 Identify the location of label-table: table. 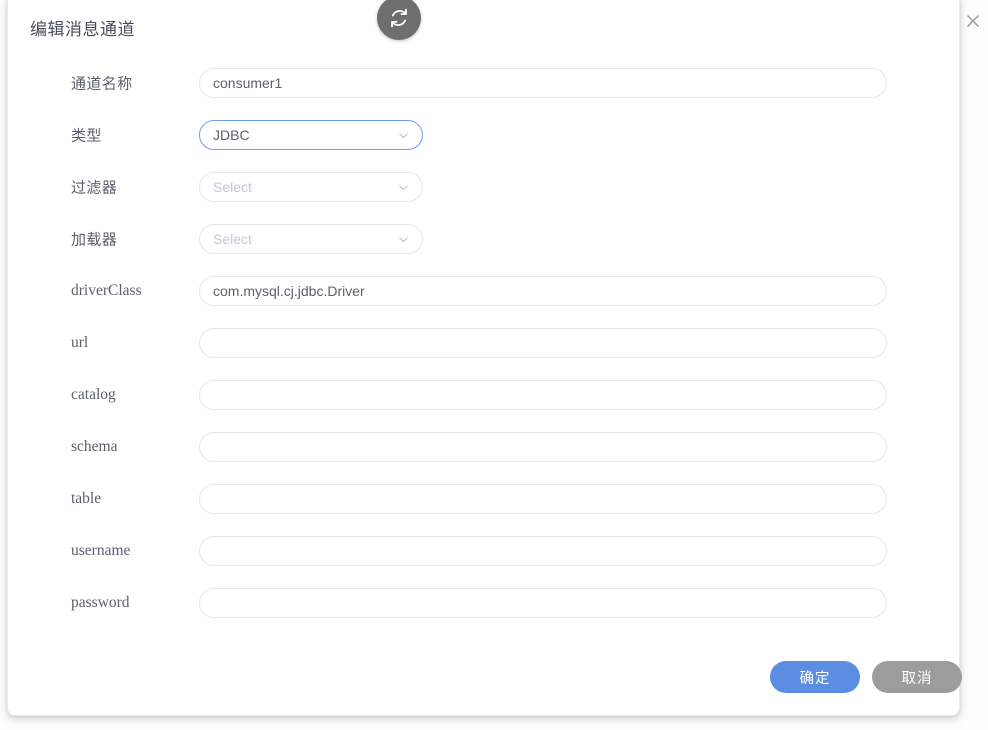
(86, 498).